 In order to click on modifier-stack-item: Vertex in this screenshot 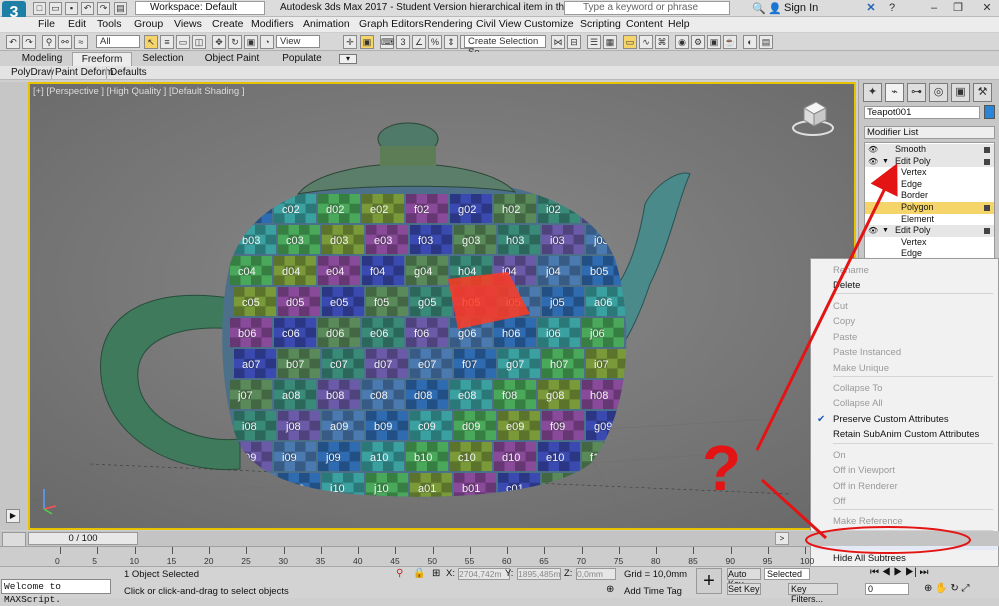, I will do `click(929, 243)`.